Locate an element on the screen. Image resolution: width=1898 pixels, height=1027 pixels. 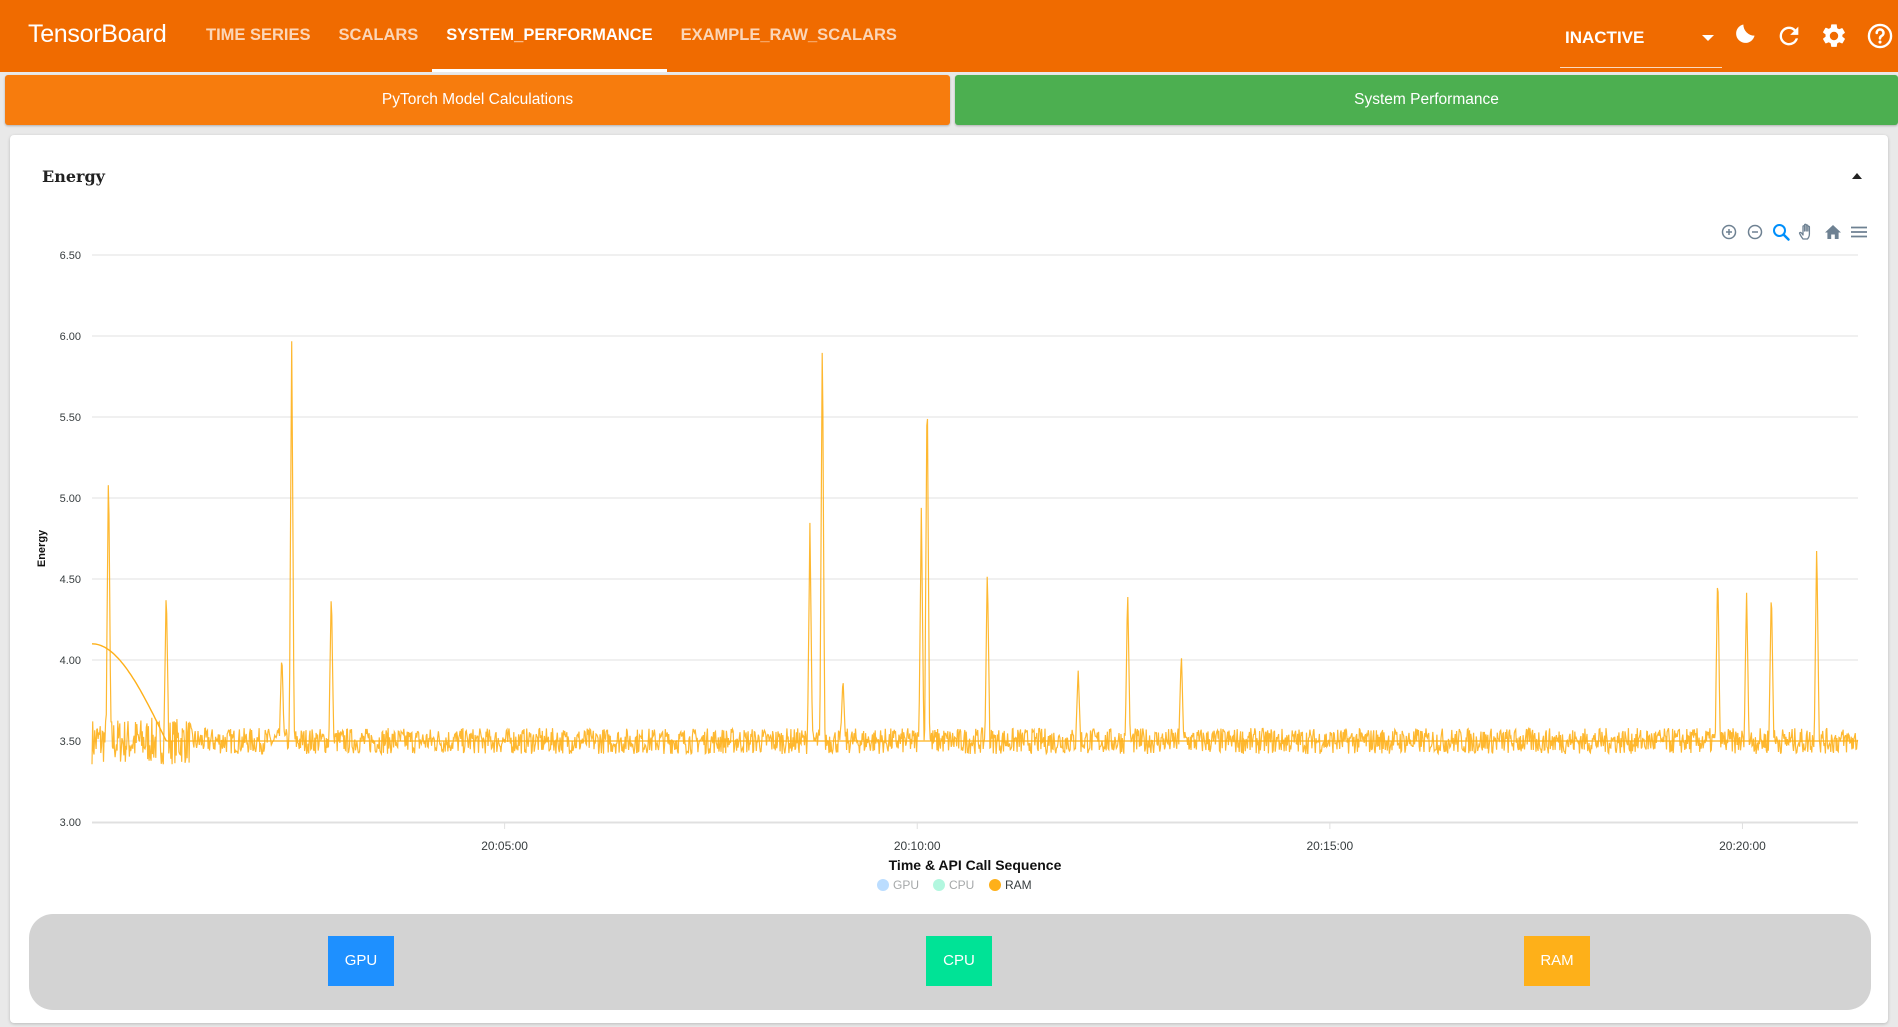
pytorch-model-calculations-button: PyTorch Model Calculations is located at coordinates (477, 100).